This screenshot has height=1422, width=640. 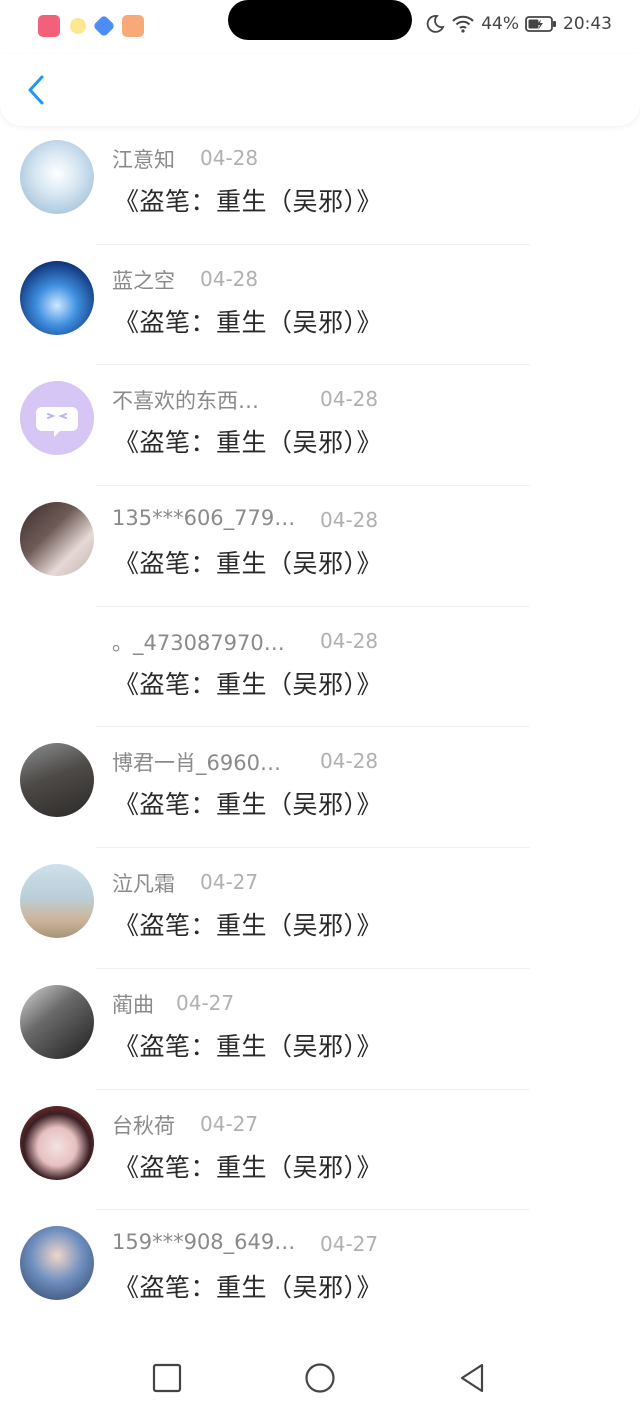 I want to click on user-name: 蓝之空, so click(x=143, y=280).